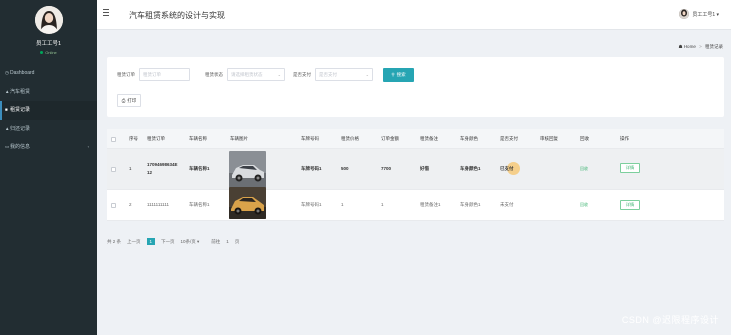 The image size is (731, 335). What do you see at coordinates (20, 91) in the screenshot?
I see `sidebar-item-label: 汽车租赁` at bounding box center [20, 91].